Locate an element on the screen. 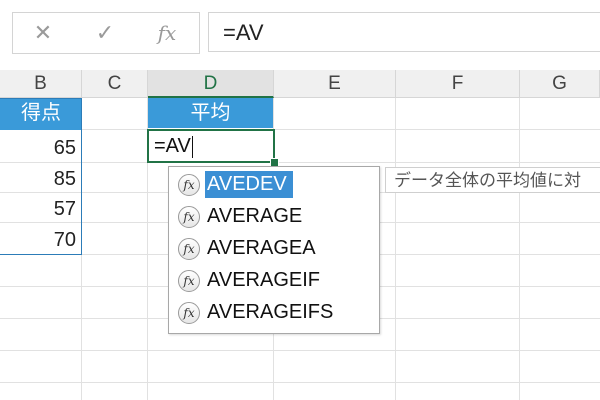  autocomplete-item-label: AVEDEV is located at coordinates (249, 184).